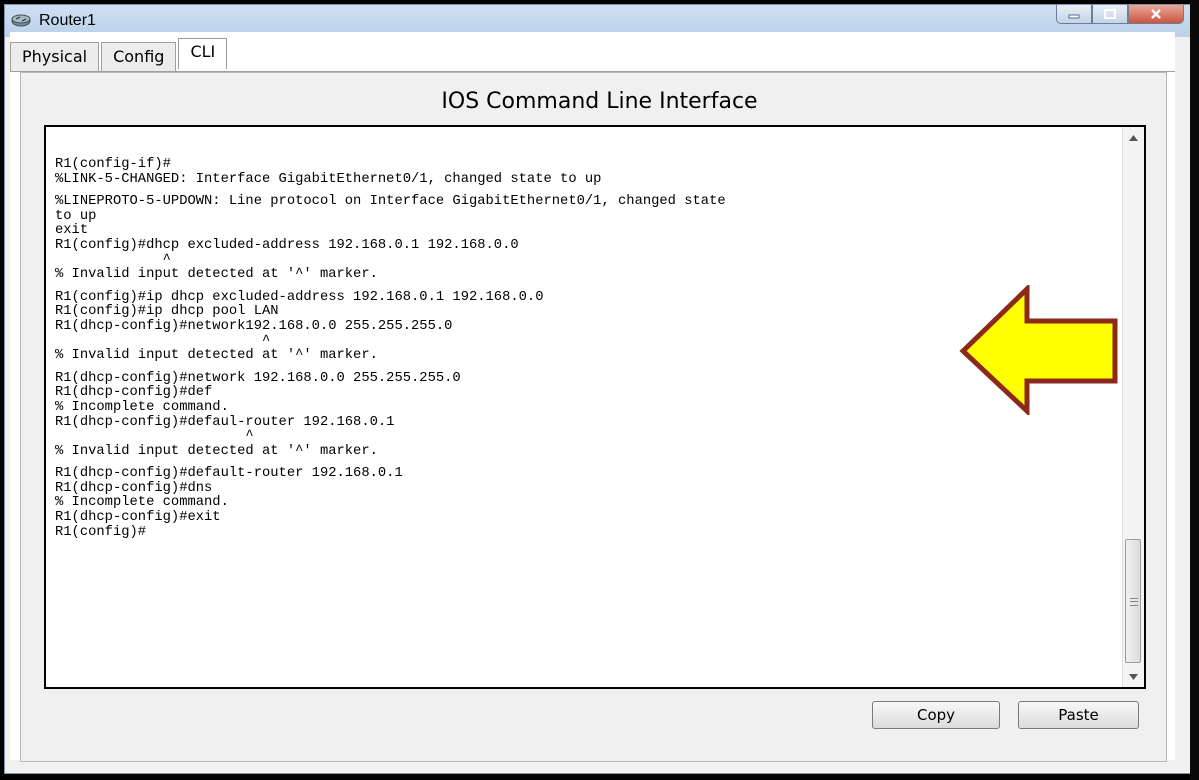  I want to click on tab-bar: Physical Config CLI, so click(119, 55).